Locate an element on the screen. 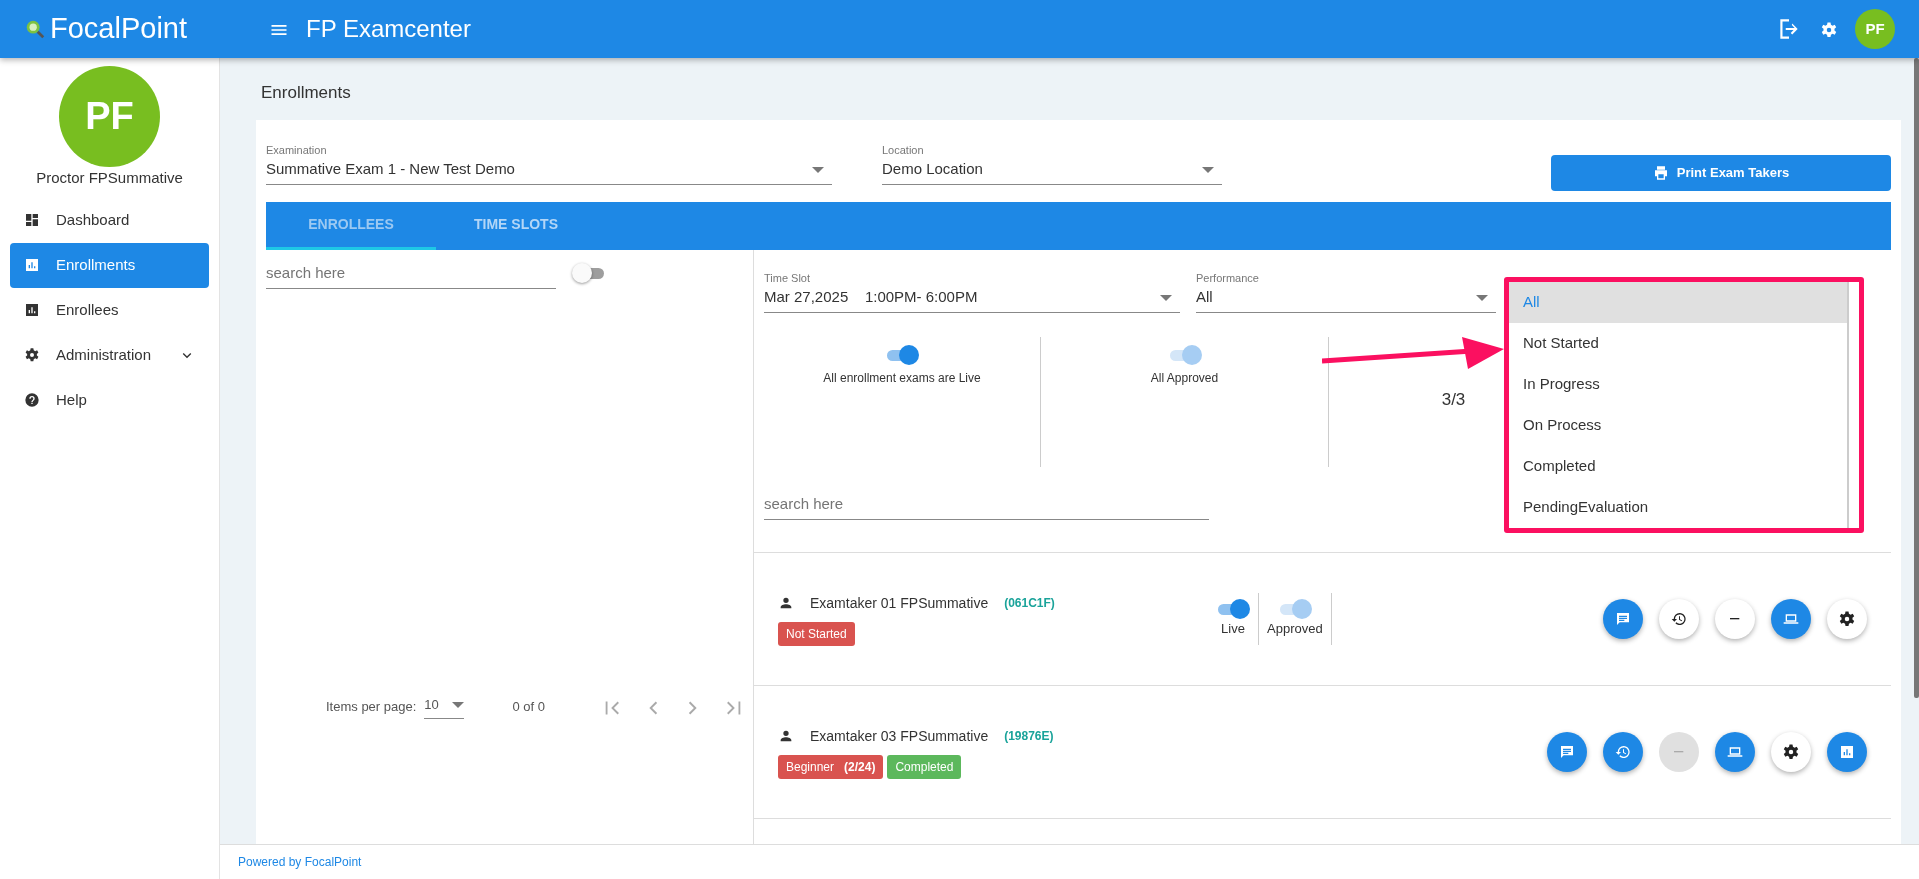 The width and height of the screenshot is (1919, 879). status-tag: Not Started is located at coordinates (816, 633).